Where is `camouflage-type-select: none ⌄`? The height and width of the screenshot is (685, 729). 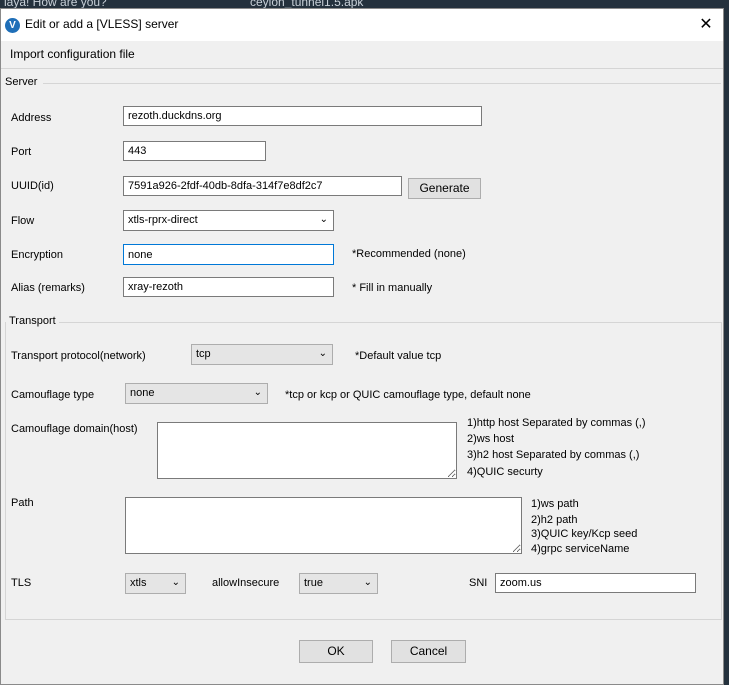 camouflage-type-select: none ⌄ is located at coordinates (196, 393).